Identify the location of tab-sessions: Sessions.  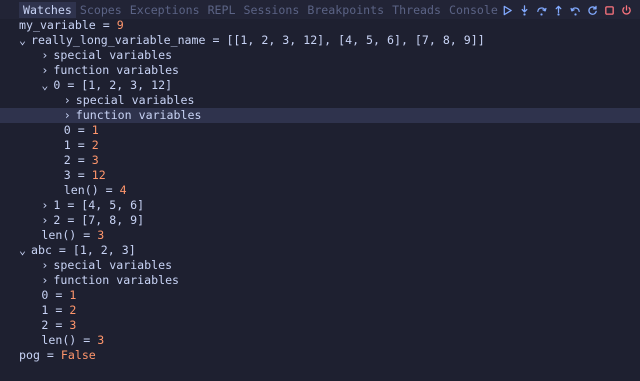
(272, 10).